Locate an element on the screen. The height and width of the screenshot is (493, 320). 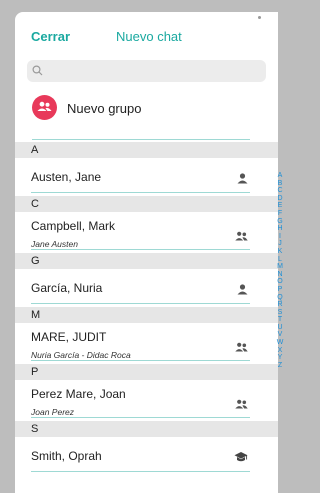
contact-name: Perez Mare, Joan is located at coordinates (78, 394).